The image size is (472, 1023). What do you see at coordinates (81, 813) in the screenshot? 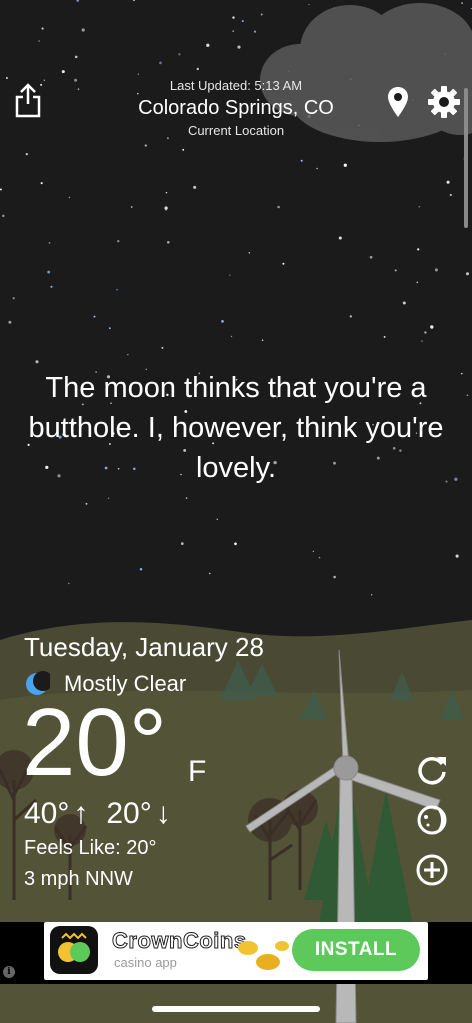
I see `up-arrow-icon: ↑` at bounding box center [81, 813].